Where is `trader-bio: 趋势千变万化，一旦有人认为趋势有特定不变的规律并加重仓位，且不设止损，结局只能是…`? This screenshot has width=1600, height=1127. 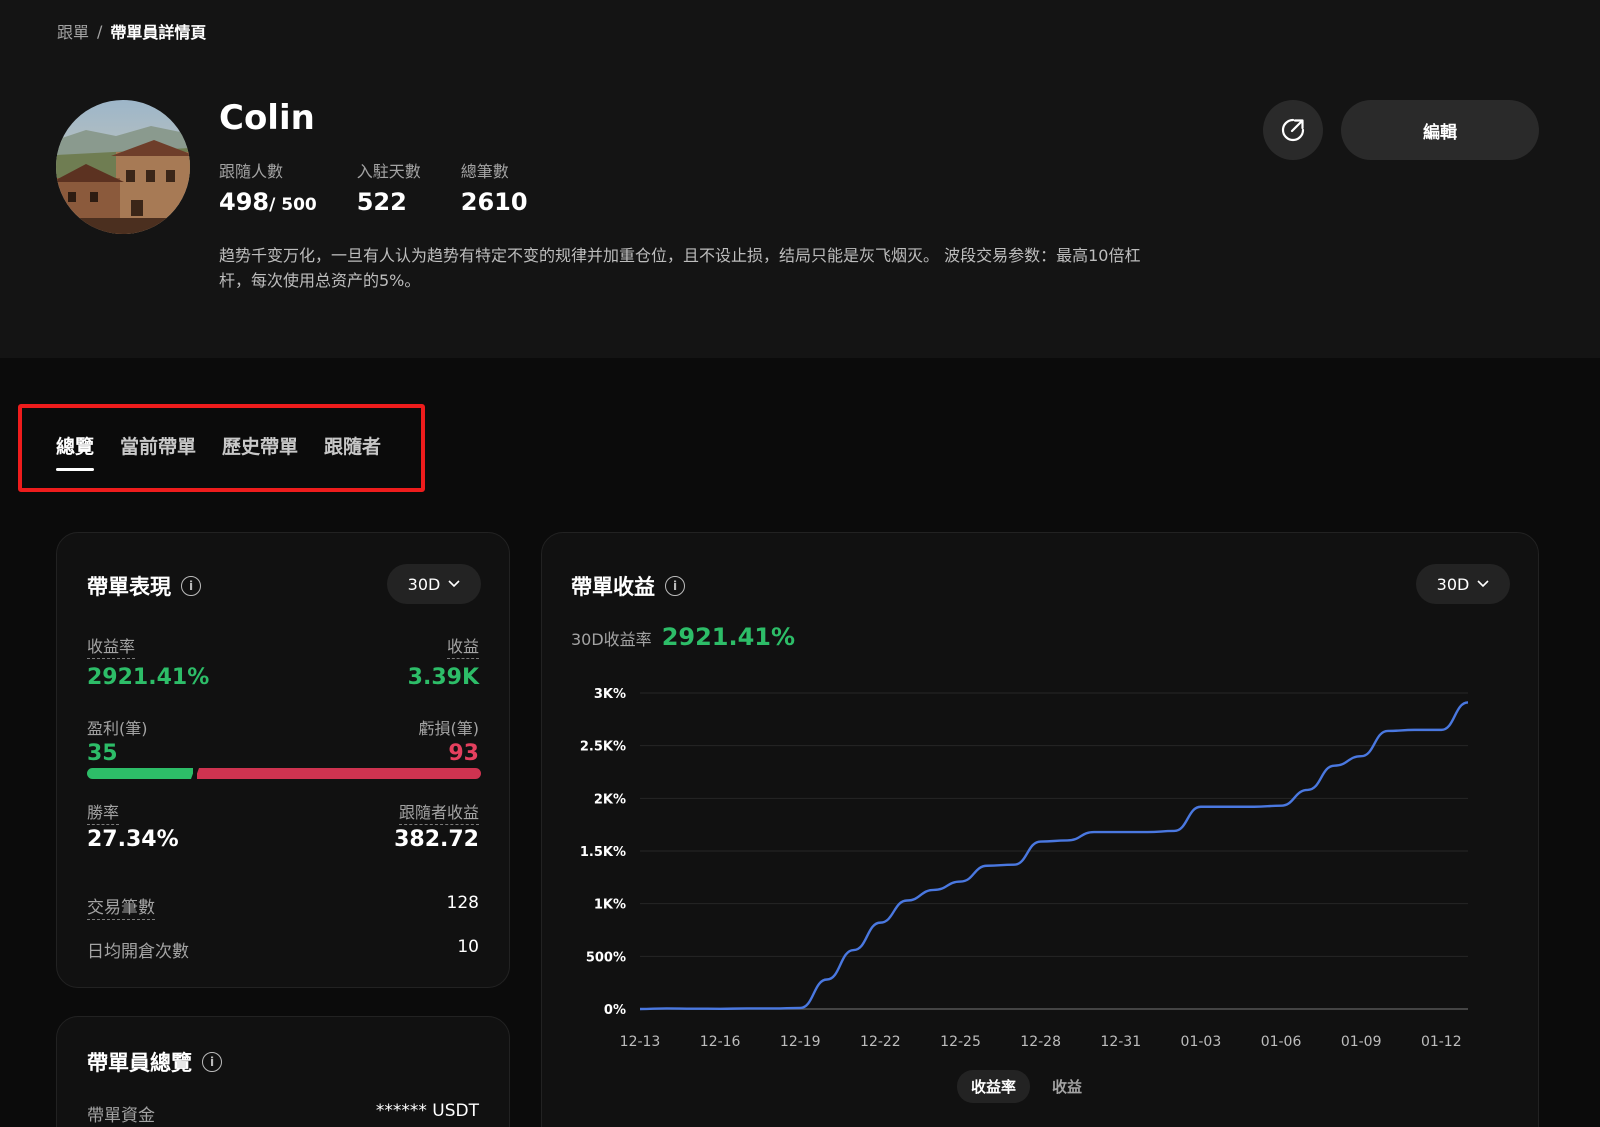 trader-bio: 趋势千变万化，一旦有人认为趋势有特定不变的规律并加重仓位，且不设止损，结局只能是… is located at coordinates (680, 268).